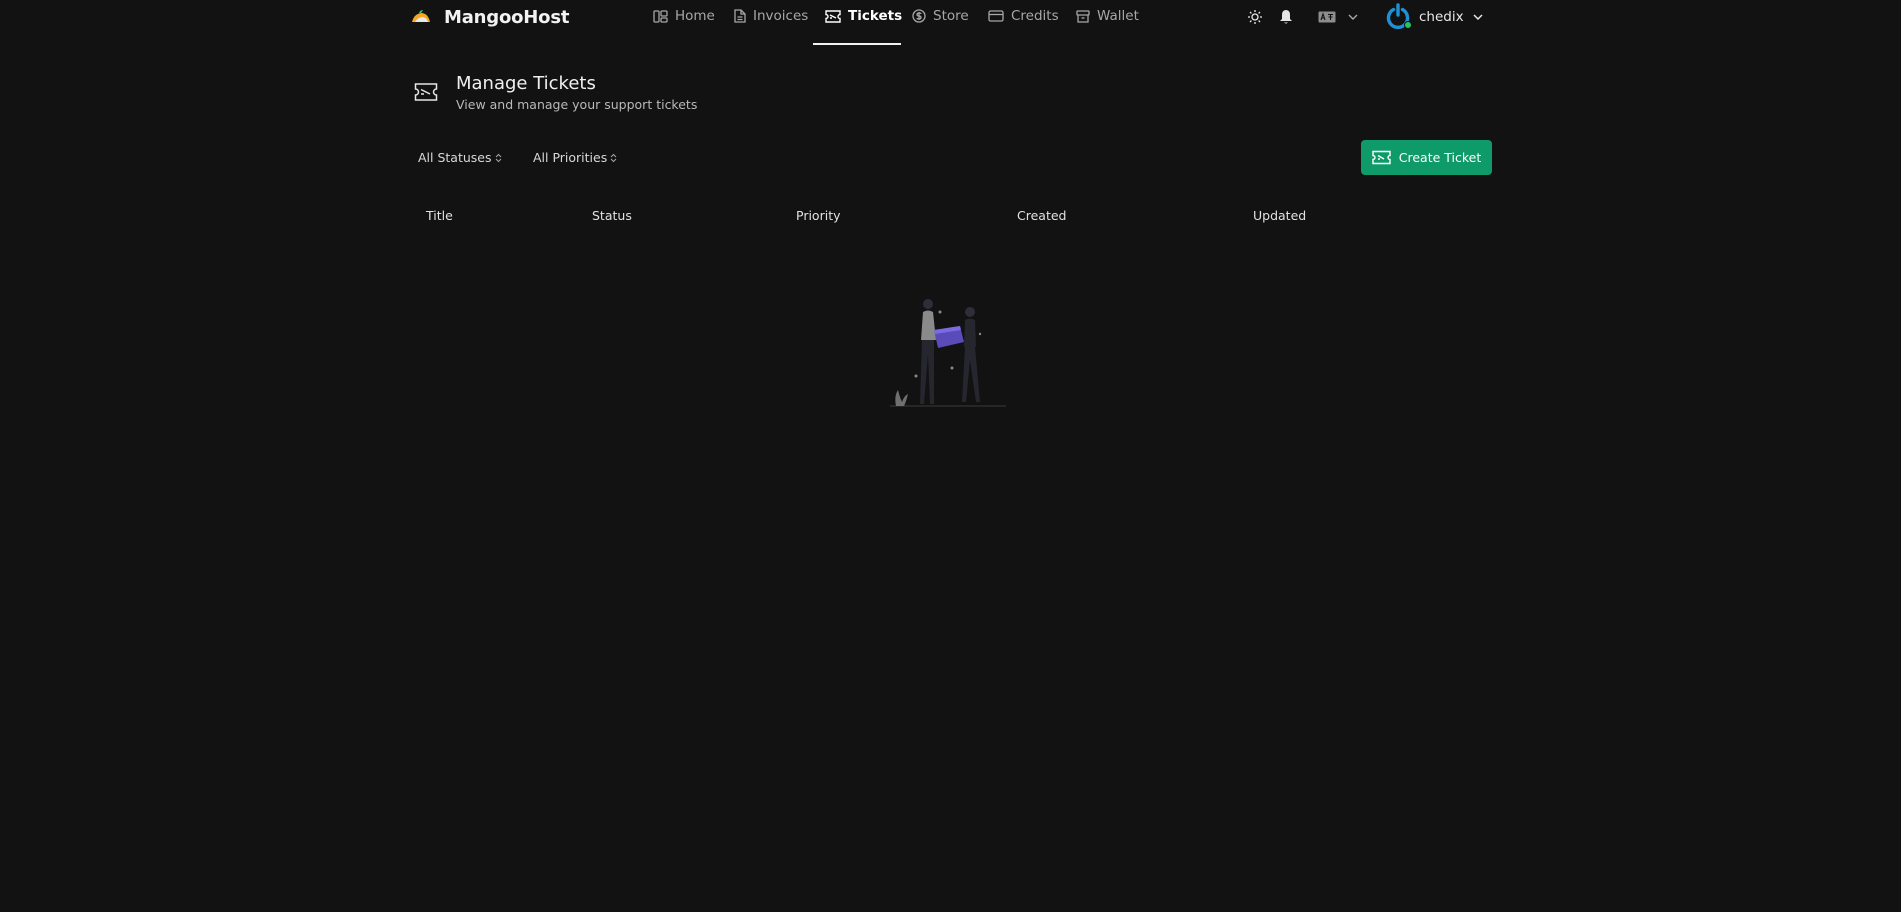 This screenshot has height=912, width=1901. What do you see at coordinates (1441, 17) in the screenshot?
I see `username: chedix` at bounding box center [1441, 17].